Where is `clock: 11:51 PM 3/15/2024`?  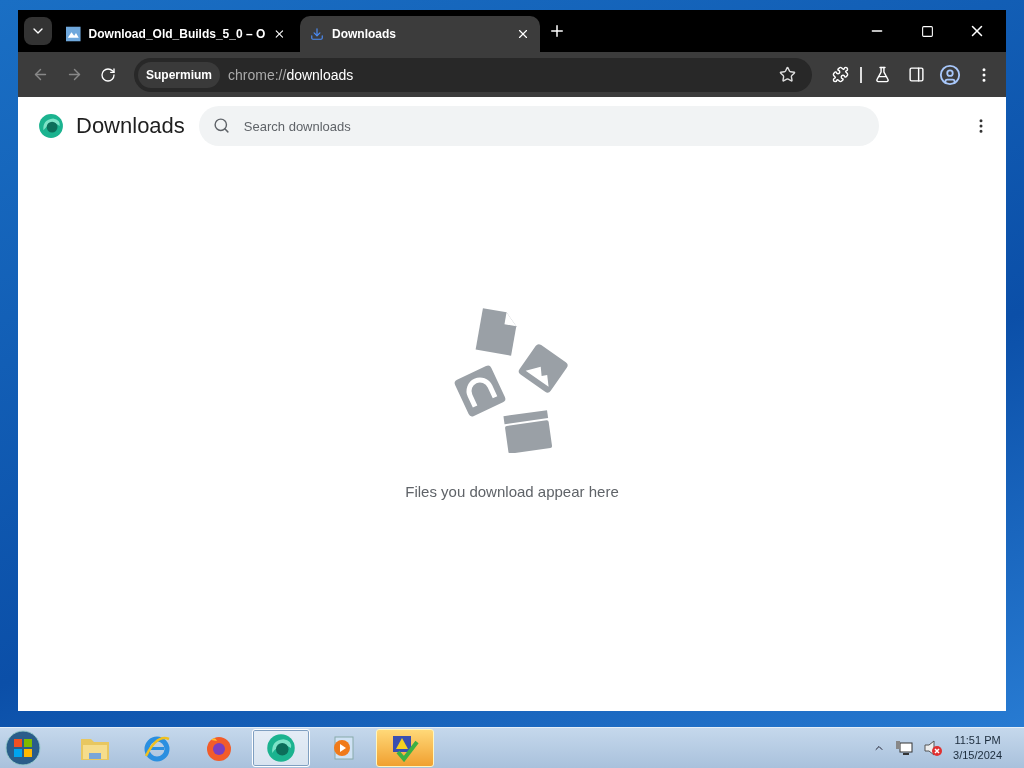
clock: 11:51 PM 3/15/2024 is located at coordinates (977, 748).